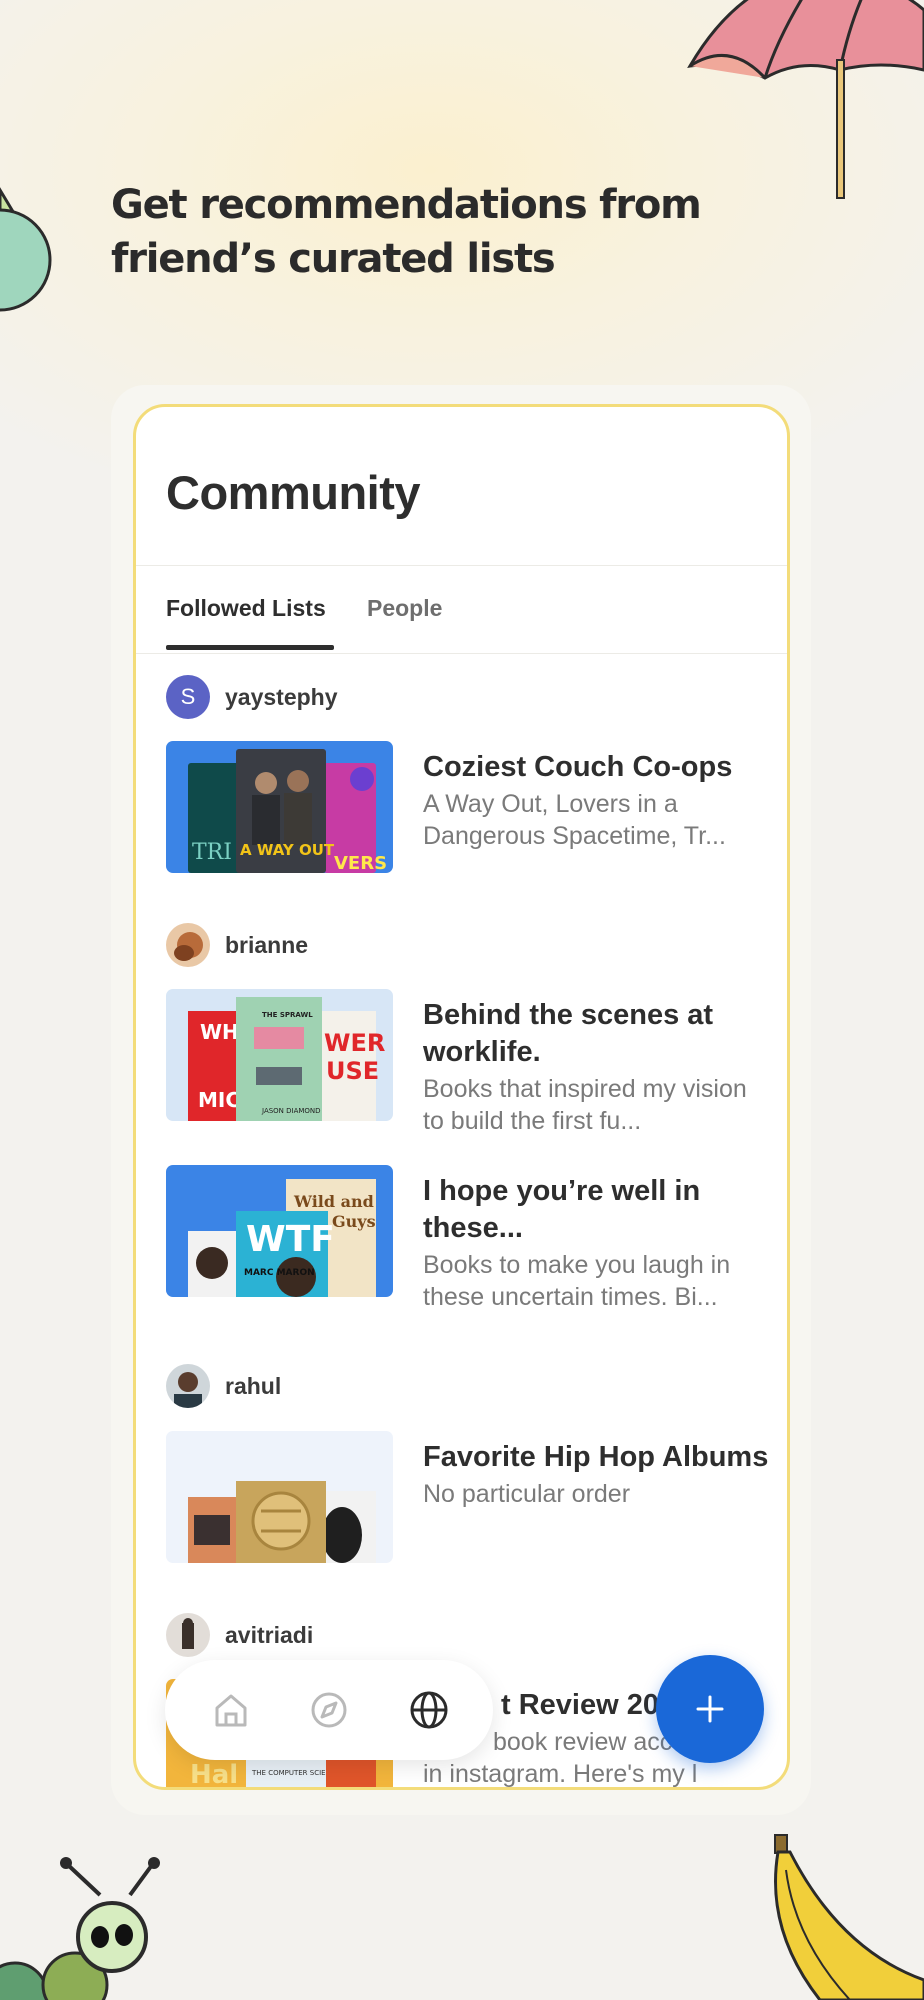  I want to click on add-list-button, so click(710, 1709).